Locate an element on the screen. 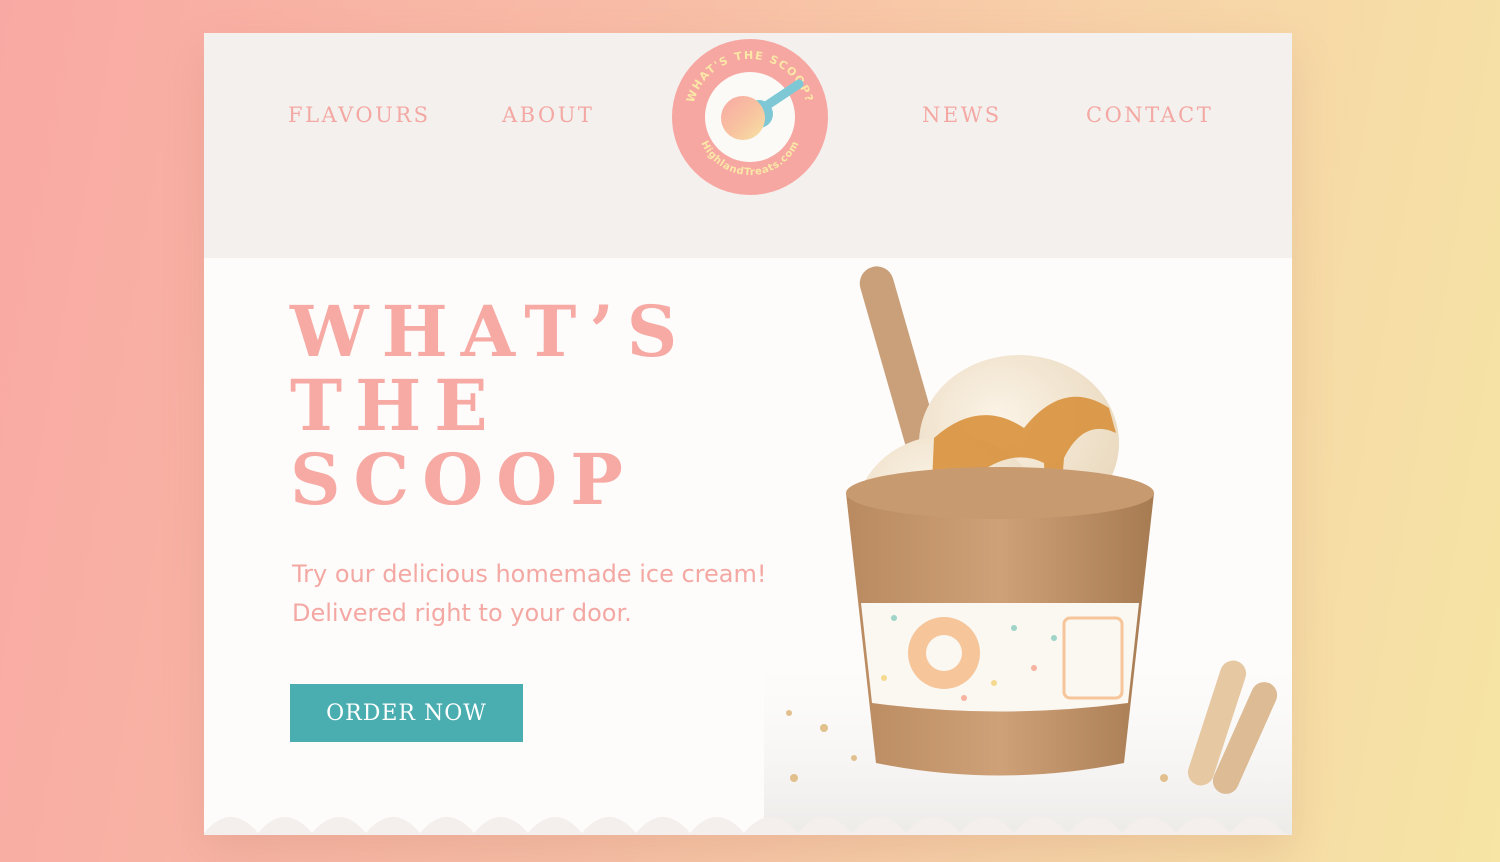  hero-title-line: WHAT’S is located at coordinates (490, 331).